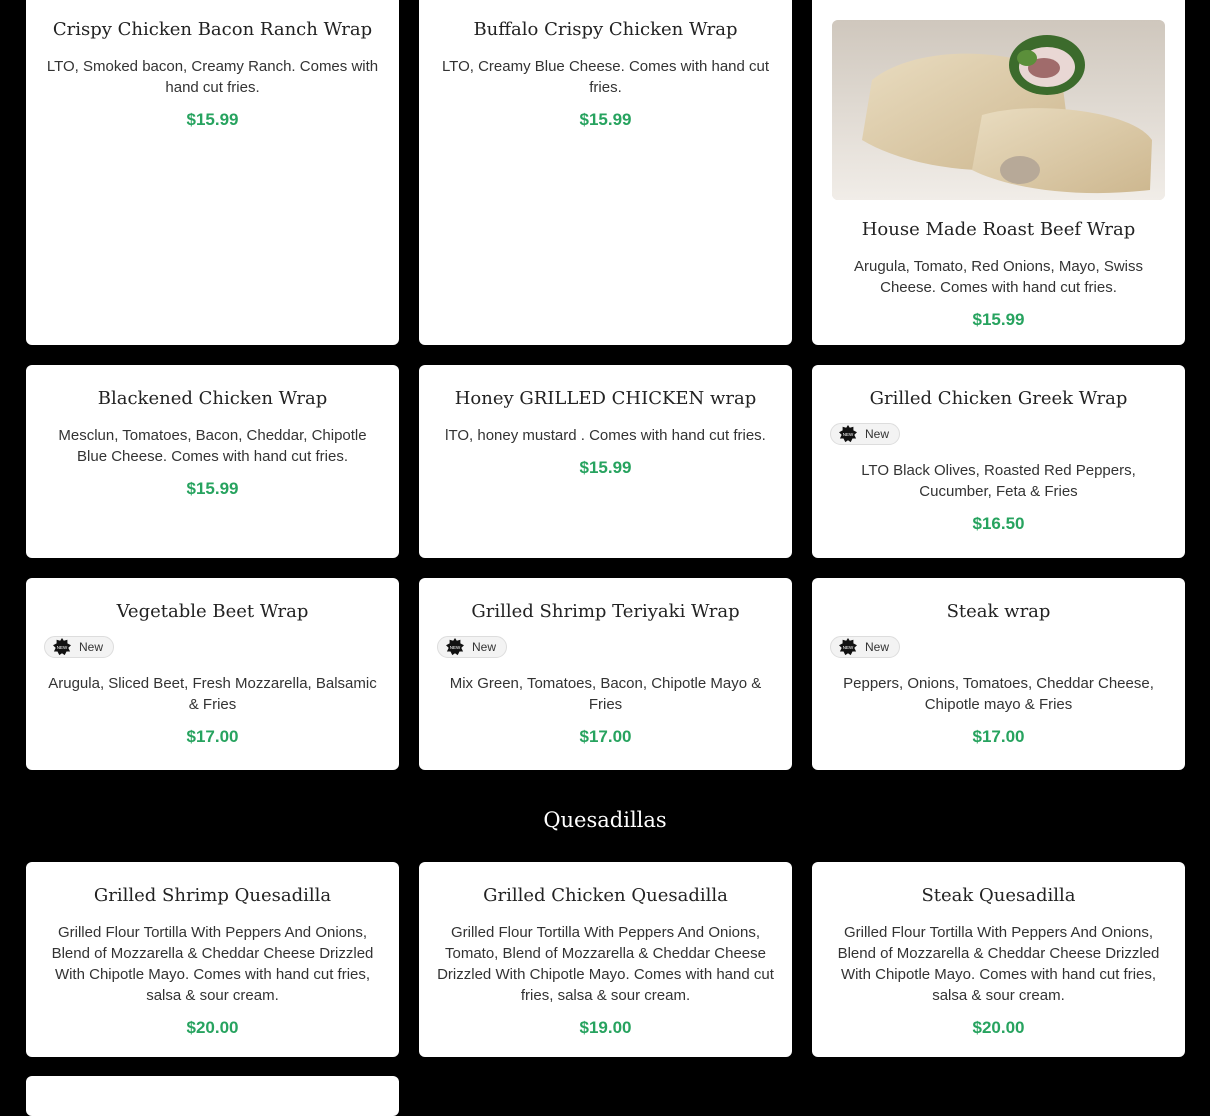  I want to click on item-title: Steak Quesadilla, so click(998, 895).